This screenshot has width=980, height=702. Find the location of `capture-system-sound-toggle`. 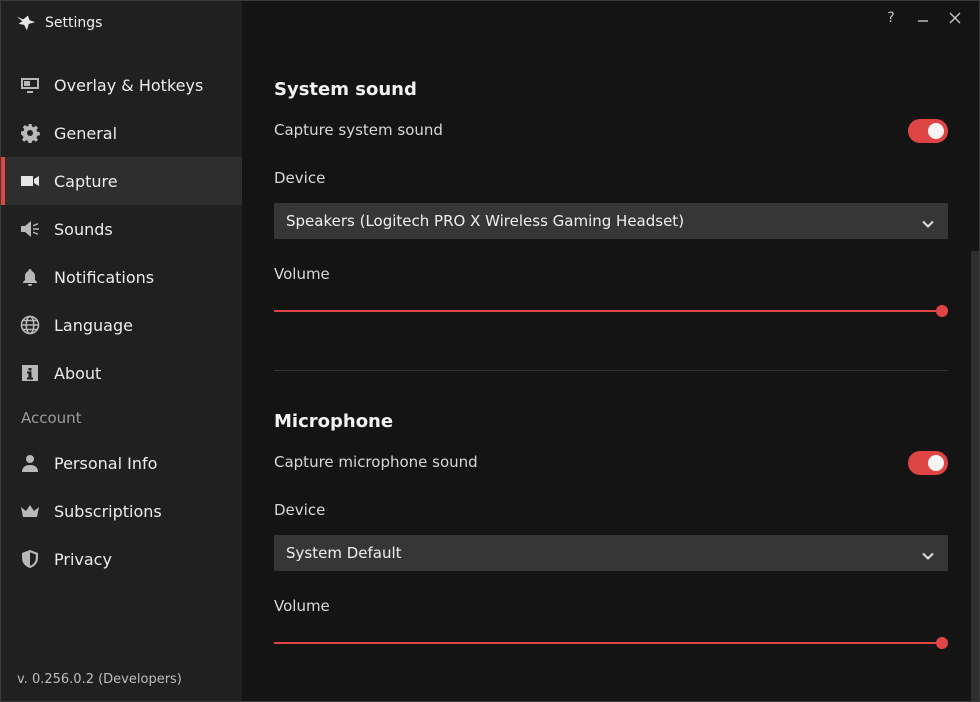

capture-system-sound-toggle is located at coordinates (928, 131).